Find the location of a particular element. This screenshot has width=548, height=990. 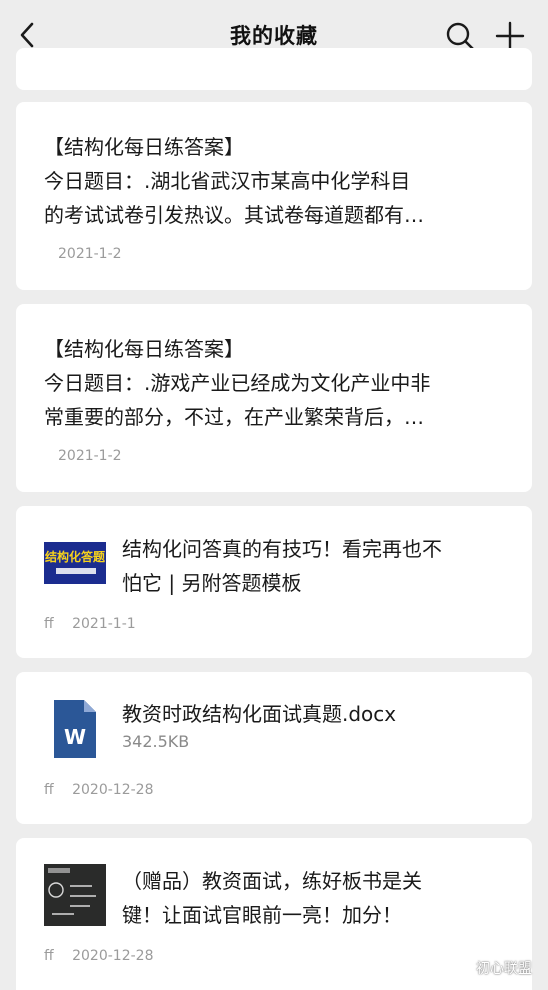

note-line: 今日题目：.游戏产业已经成为文化产业中非 is located at coordinates (237, 383).